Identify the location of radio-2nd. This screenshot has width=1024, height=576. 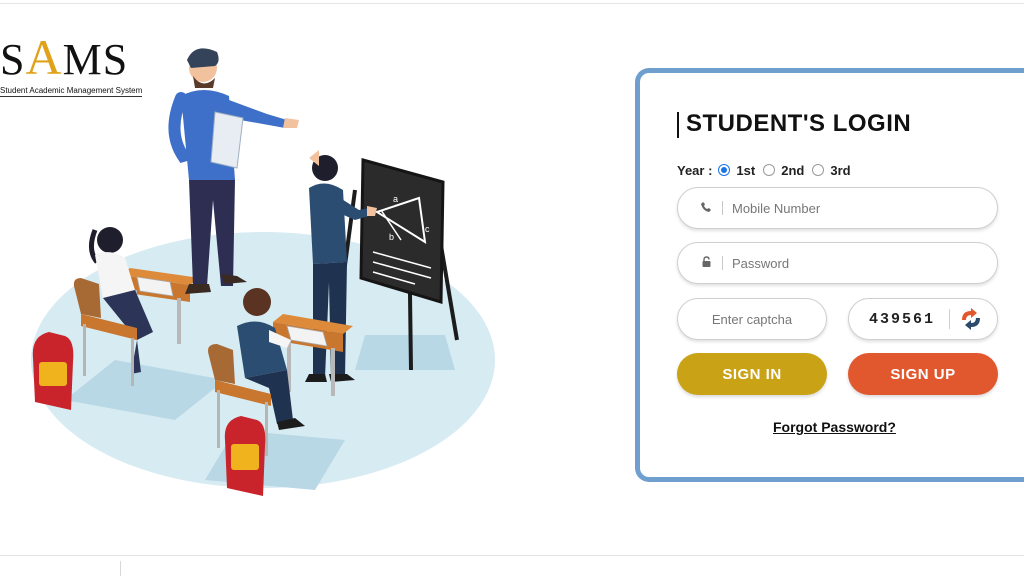
(769, 170).